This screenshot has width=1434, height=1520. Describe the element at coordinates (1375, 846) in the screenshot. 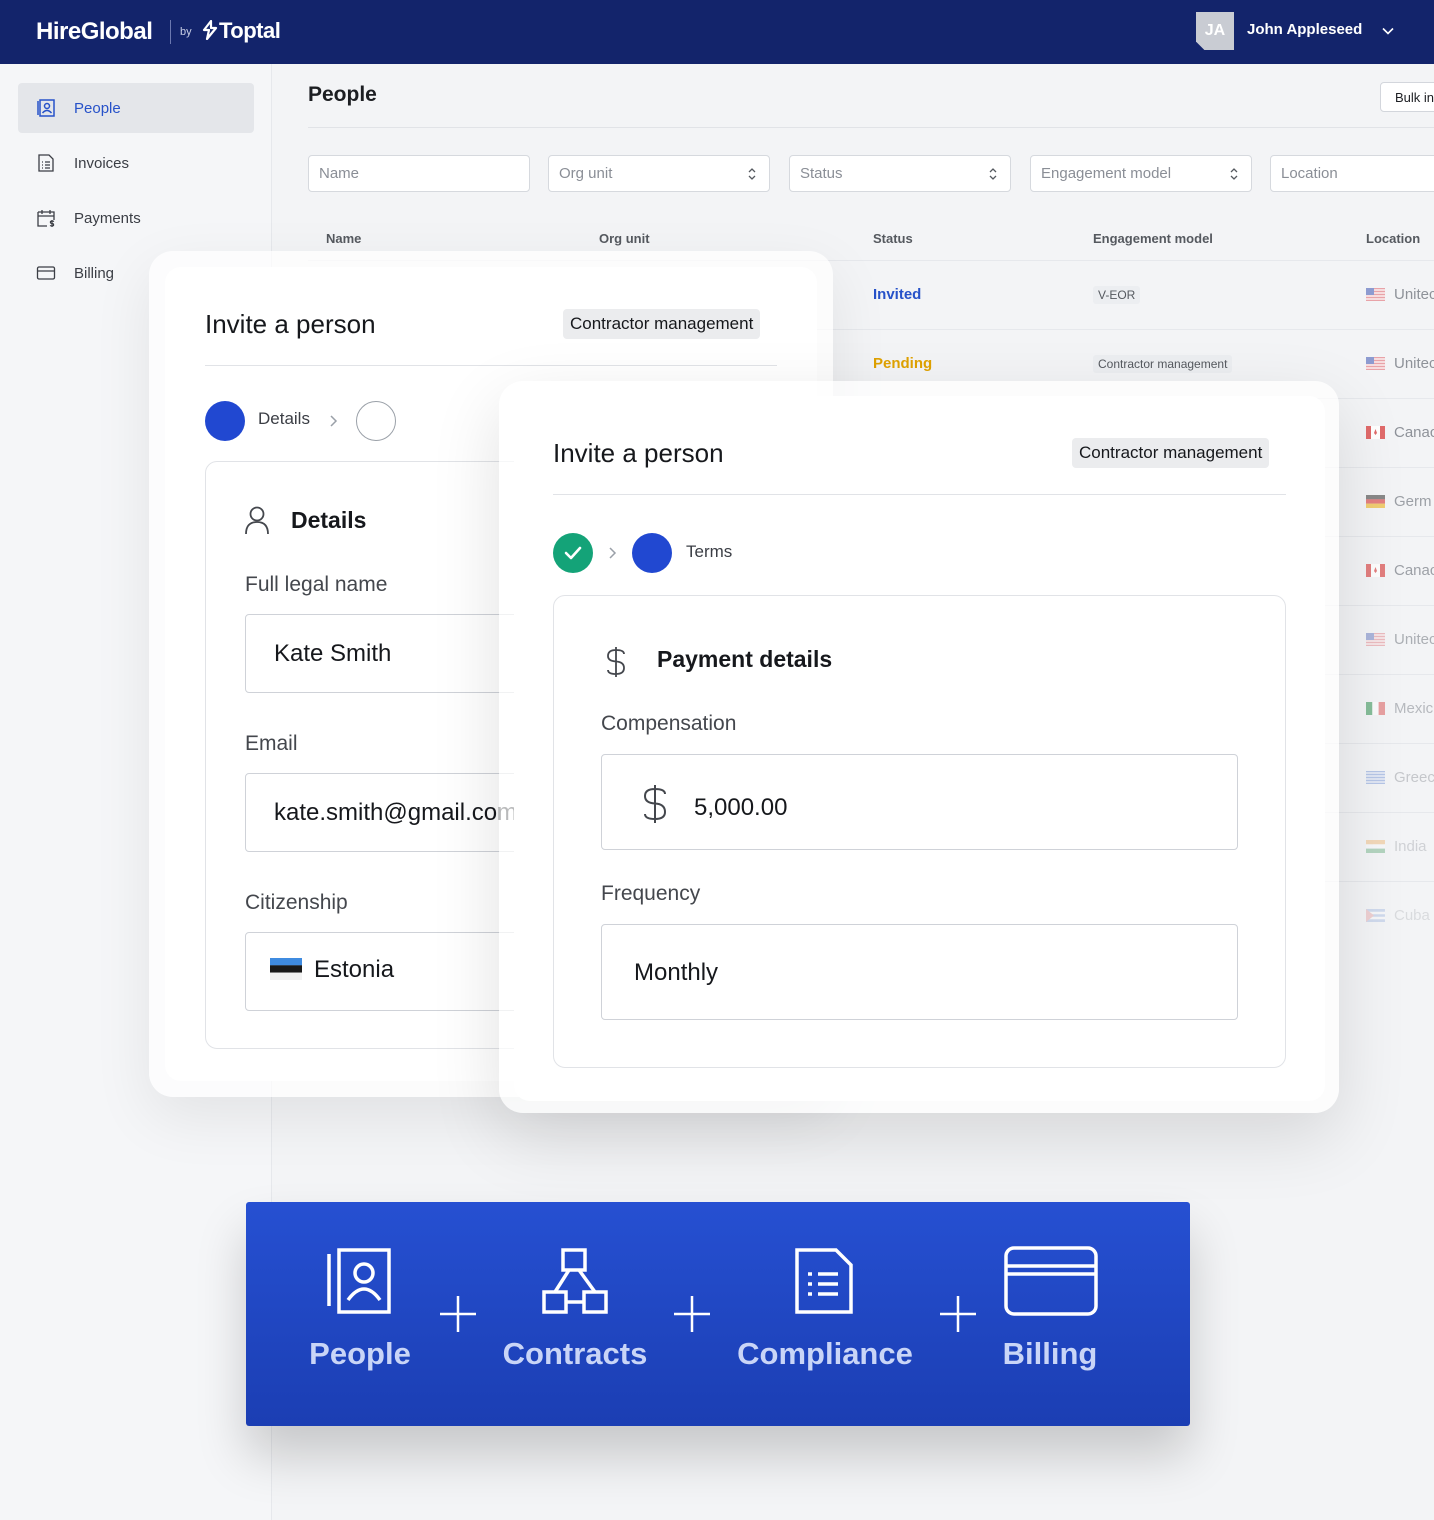

I see `india-flag-icon` at that location.